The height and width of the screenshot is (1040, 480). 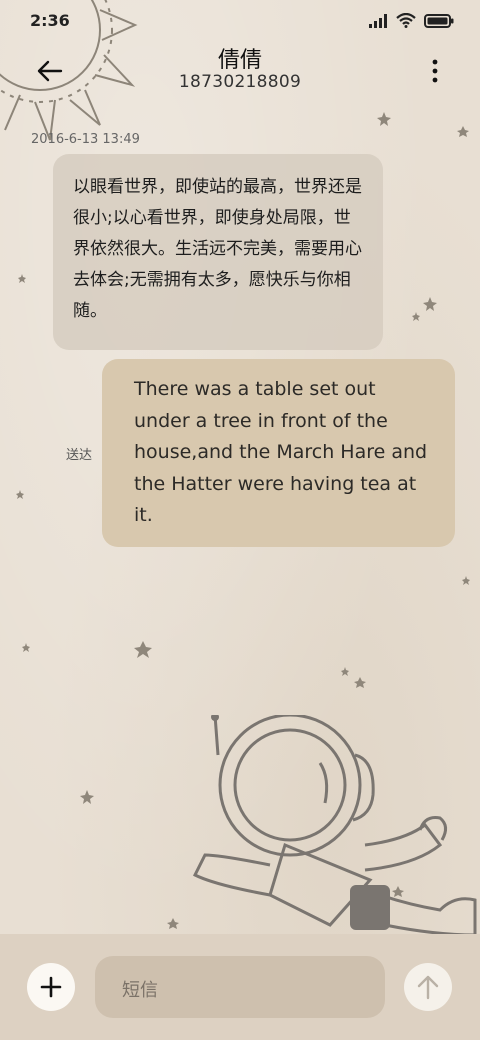 I want to click on battery-icon, so click(x=439, y=20).